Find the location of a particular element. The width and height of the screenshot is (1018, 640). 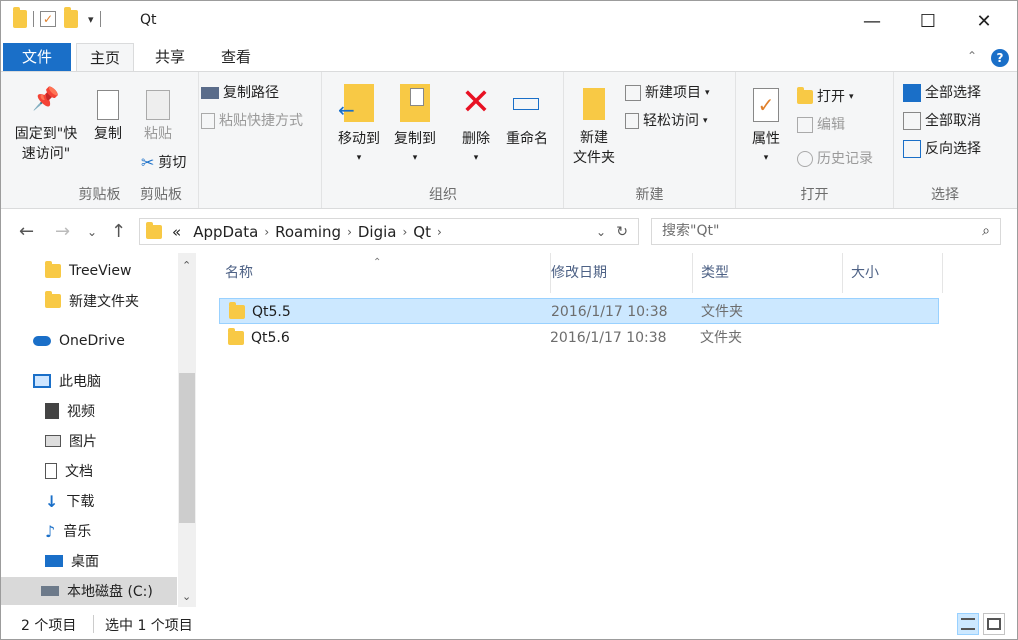

file-name: Qt5.5 is located at coordinates (271, 312).